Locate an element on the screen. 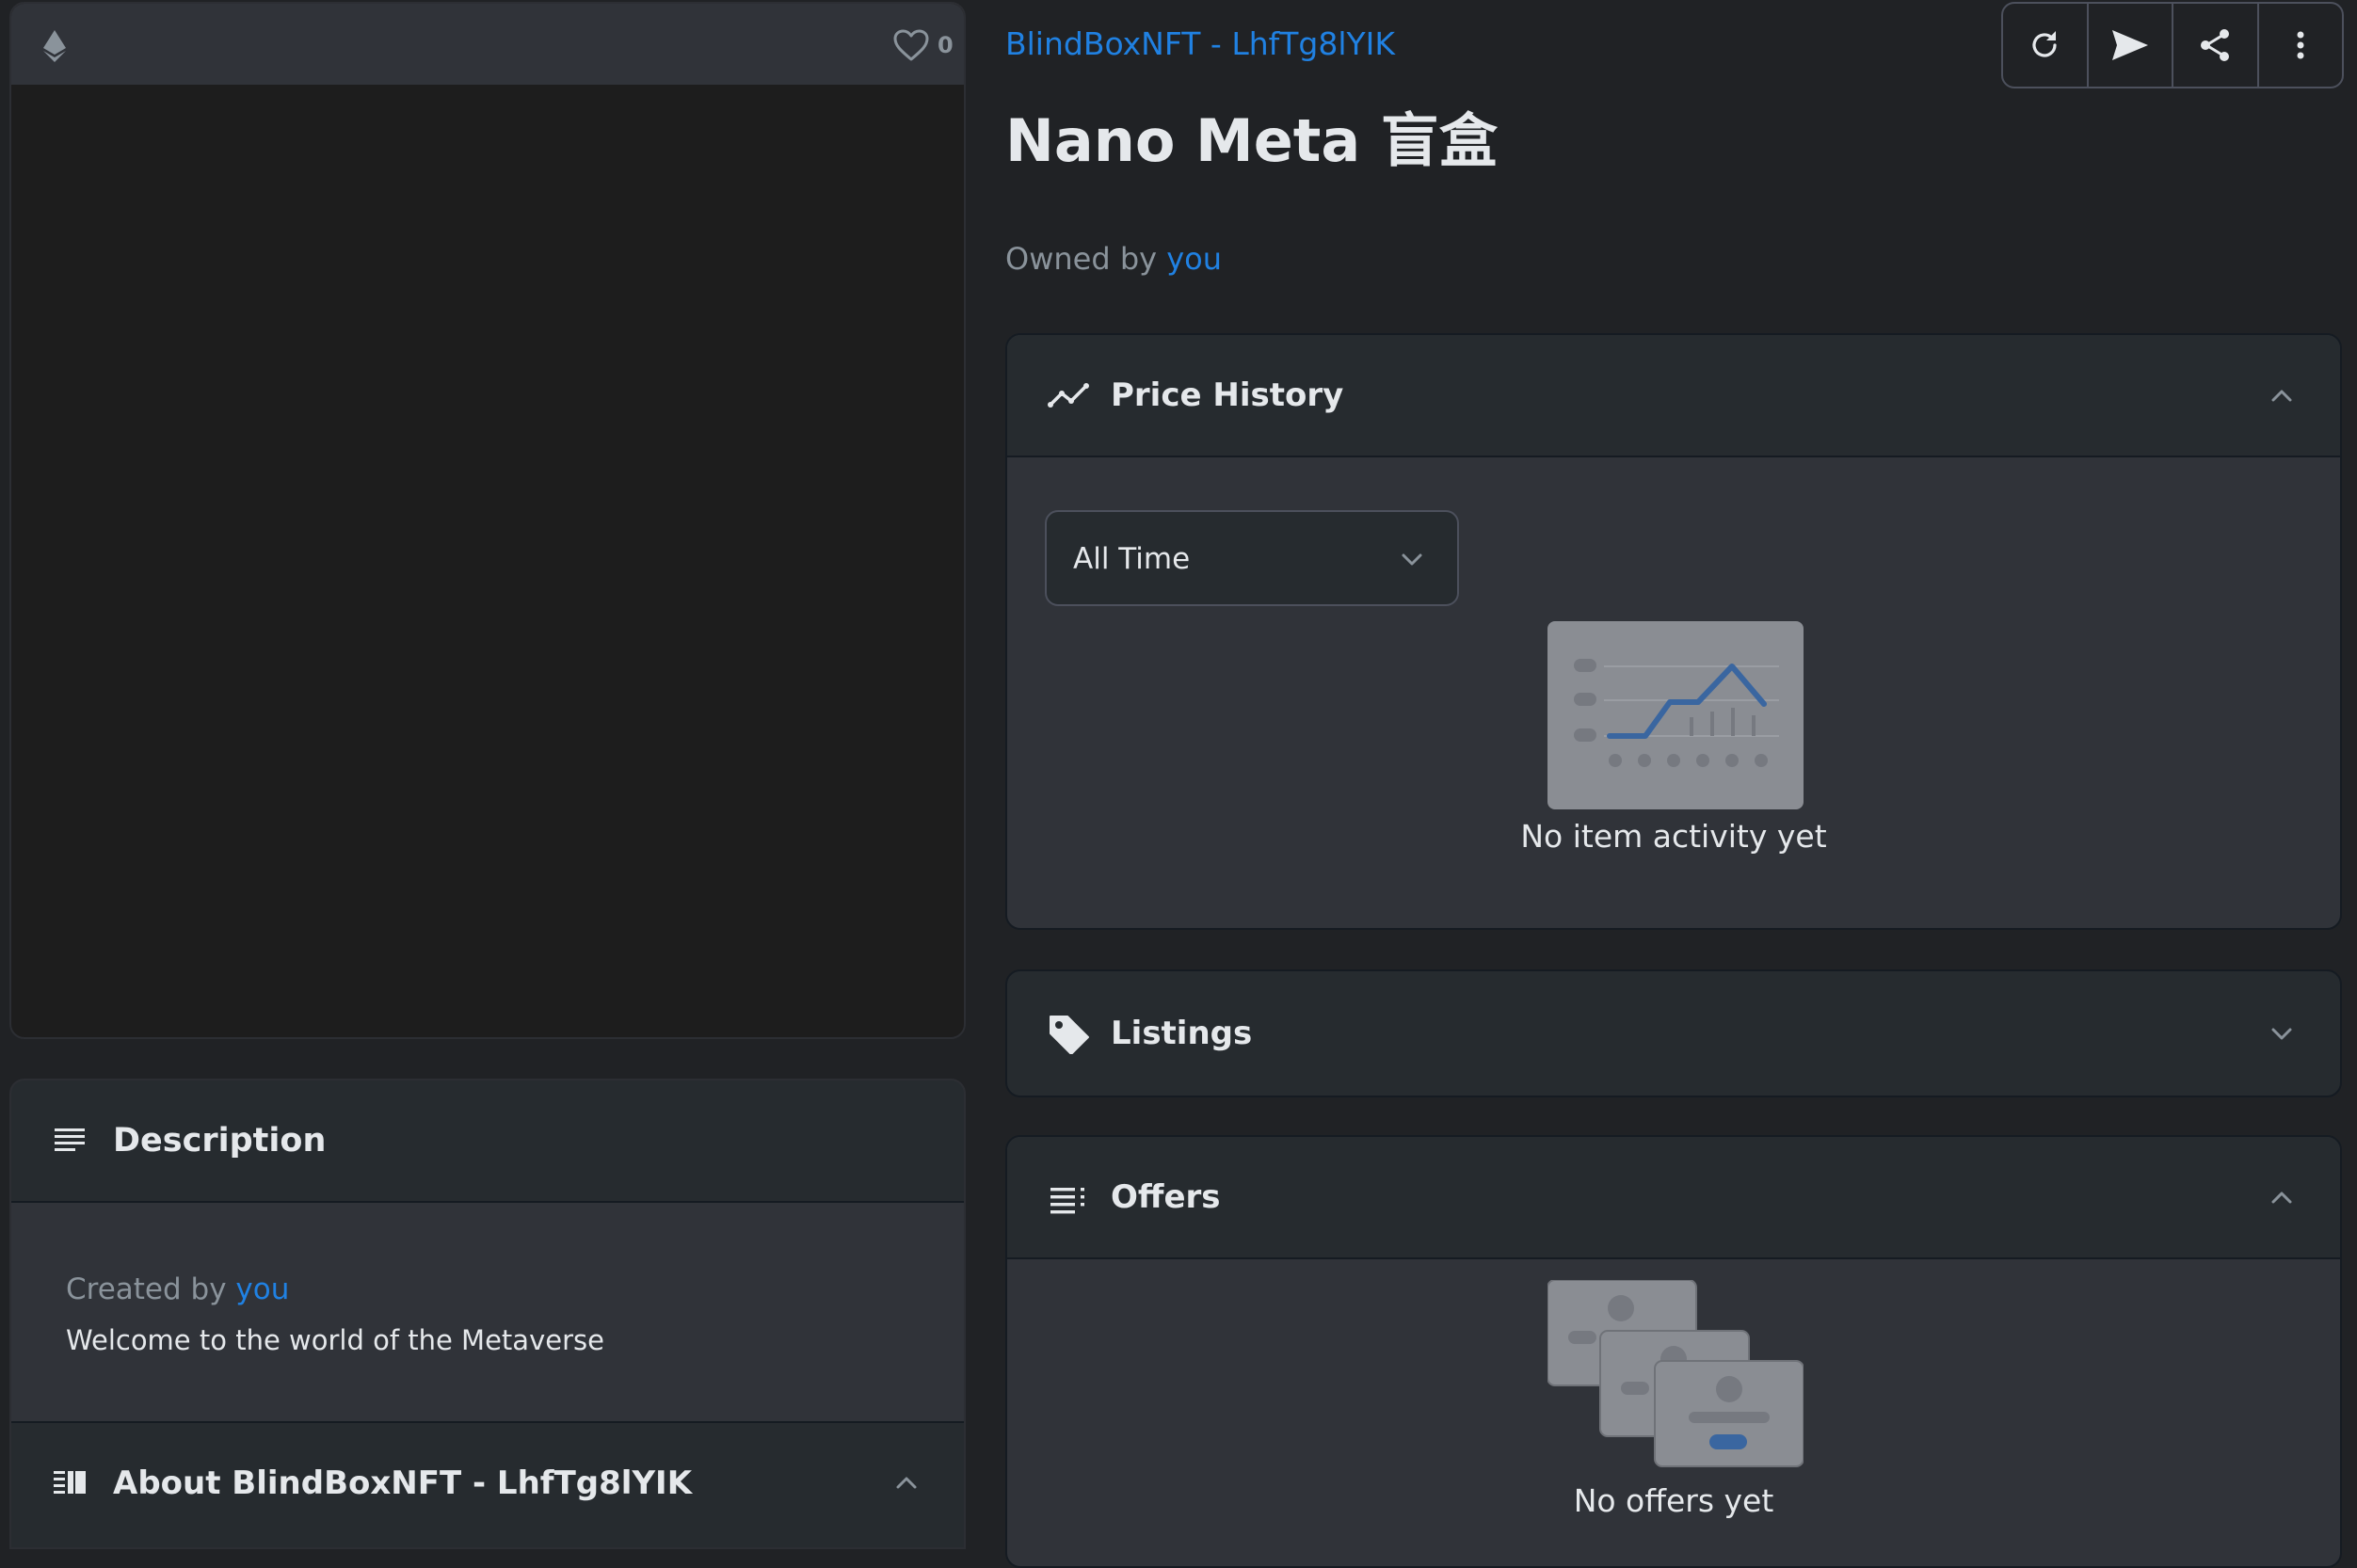  offers-header: Offers is located at coordinates (1673, 1198).